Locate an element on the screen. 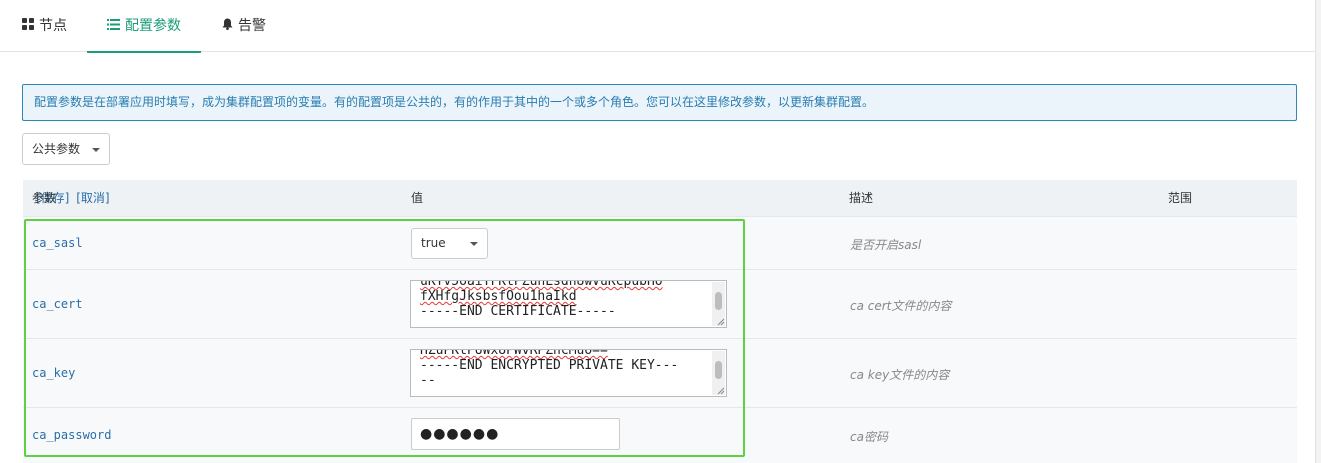  textarea-line: HZuPKtPUWx8PWvRPZhcMuo== is located at coordinates (514, 353).